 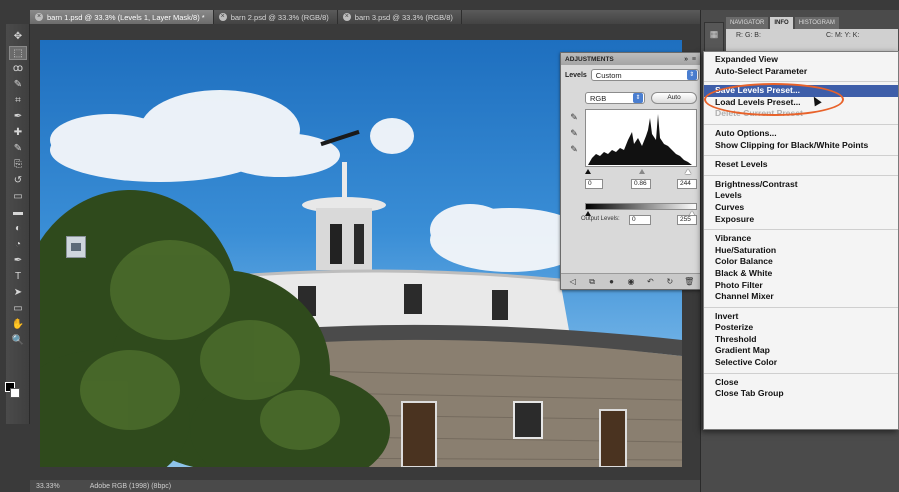 I want to click on menu-item-hue-saturation: Hue/Saturation, so click(x=801, y=251).